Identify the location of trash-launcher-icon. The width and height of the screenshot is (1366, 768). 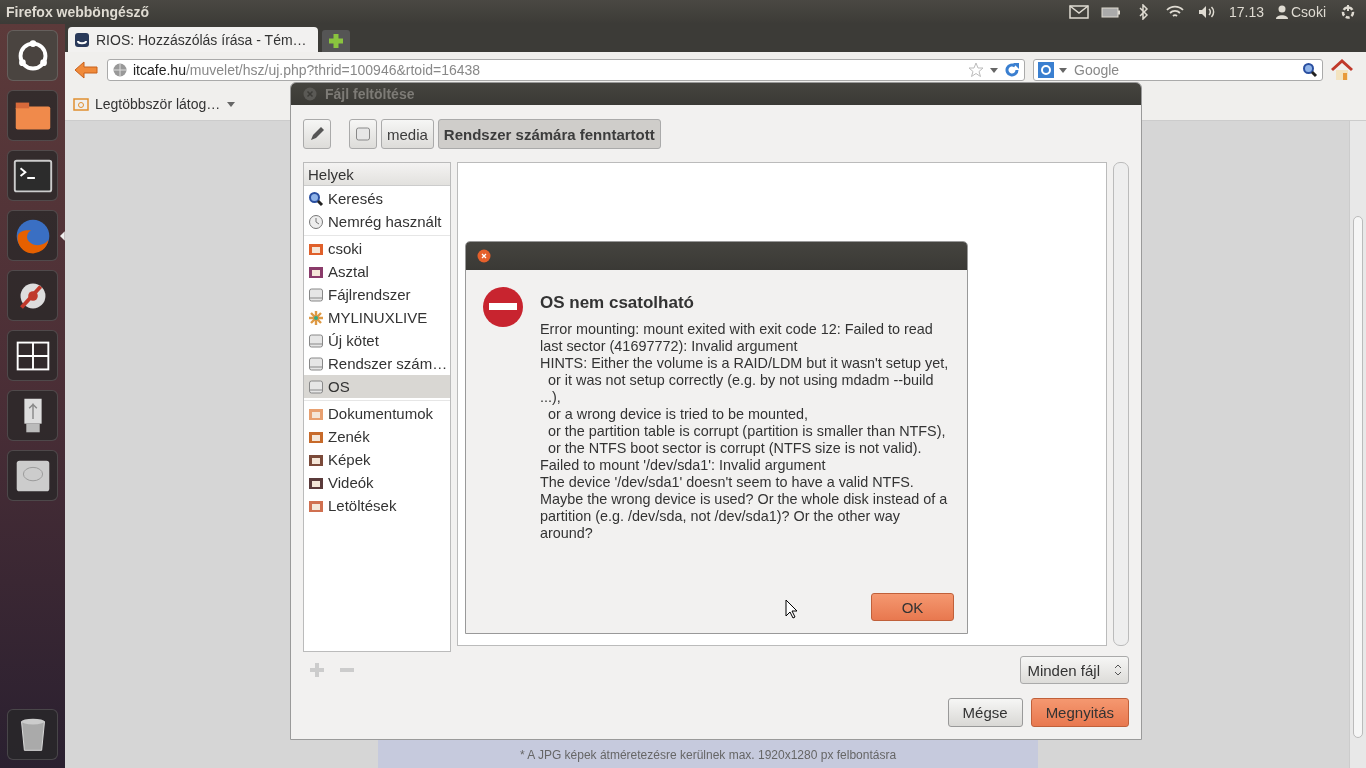
(33, 734).